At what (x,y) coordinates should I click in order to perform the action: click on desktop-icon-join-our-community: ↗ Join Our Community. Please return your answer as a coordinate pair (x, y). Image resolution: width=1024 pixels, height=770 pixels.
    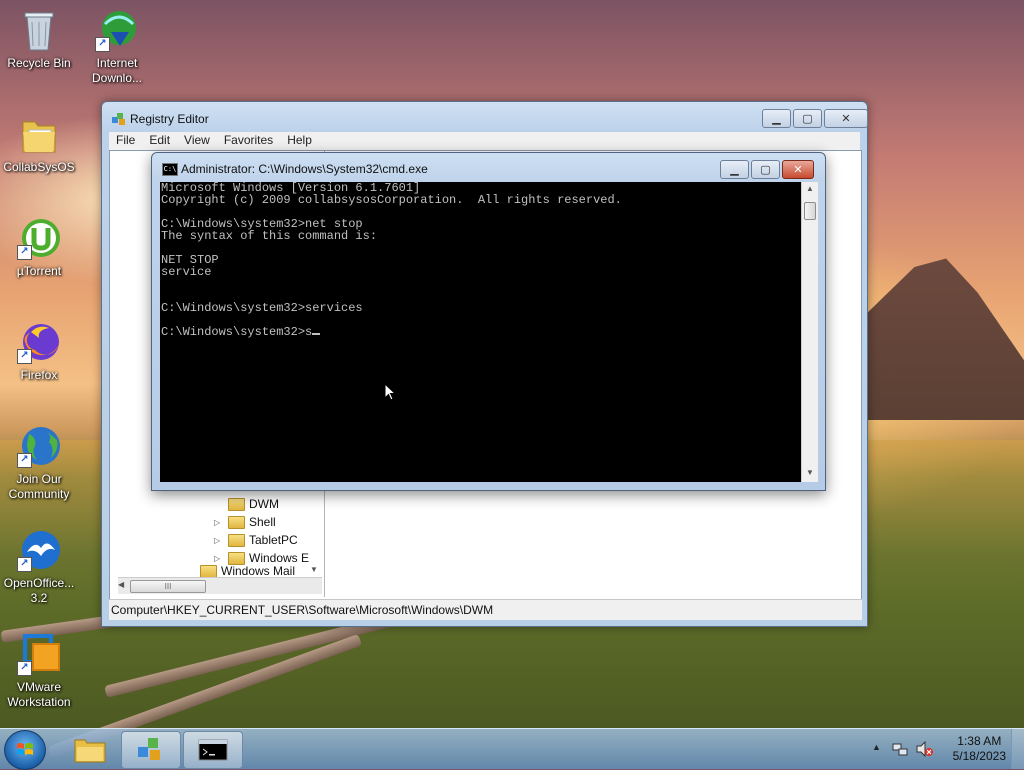
    Looking at the image, I should click on (39, 463).